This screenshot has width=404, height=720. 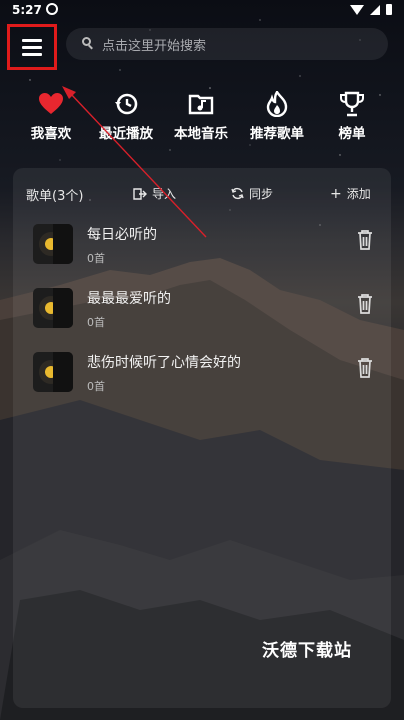 What do you see at coordinates (389, 9) in the screenshot?
I see `battery-icon` at bounding box center [389, 9].